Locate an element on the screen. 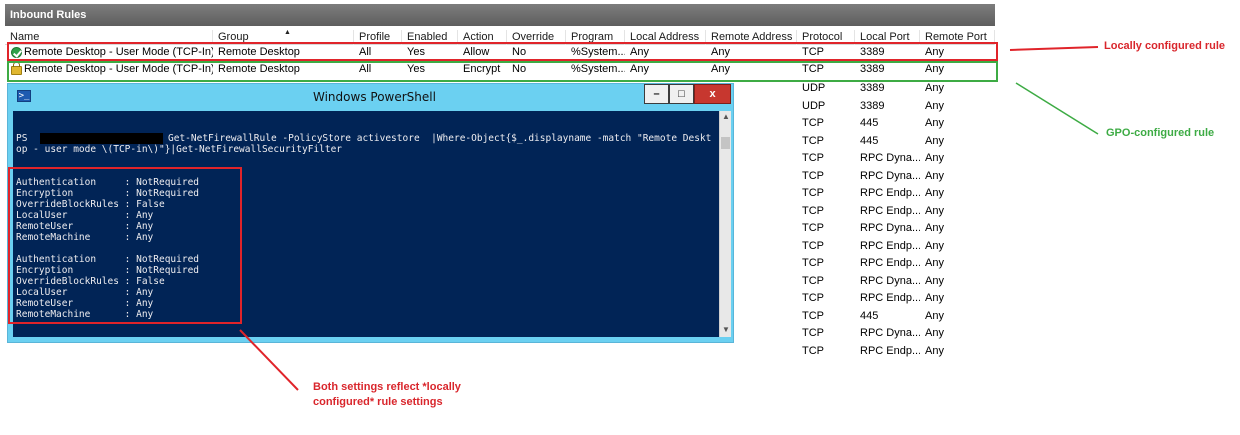 The width and height of the screenshot is (1240, 435). rule-row: TCP RPC Endp... Any is located at coordinates (500, 351).